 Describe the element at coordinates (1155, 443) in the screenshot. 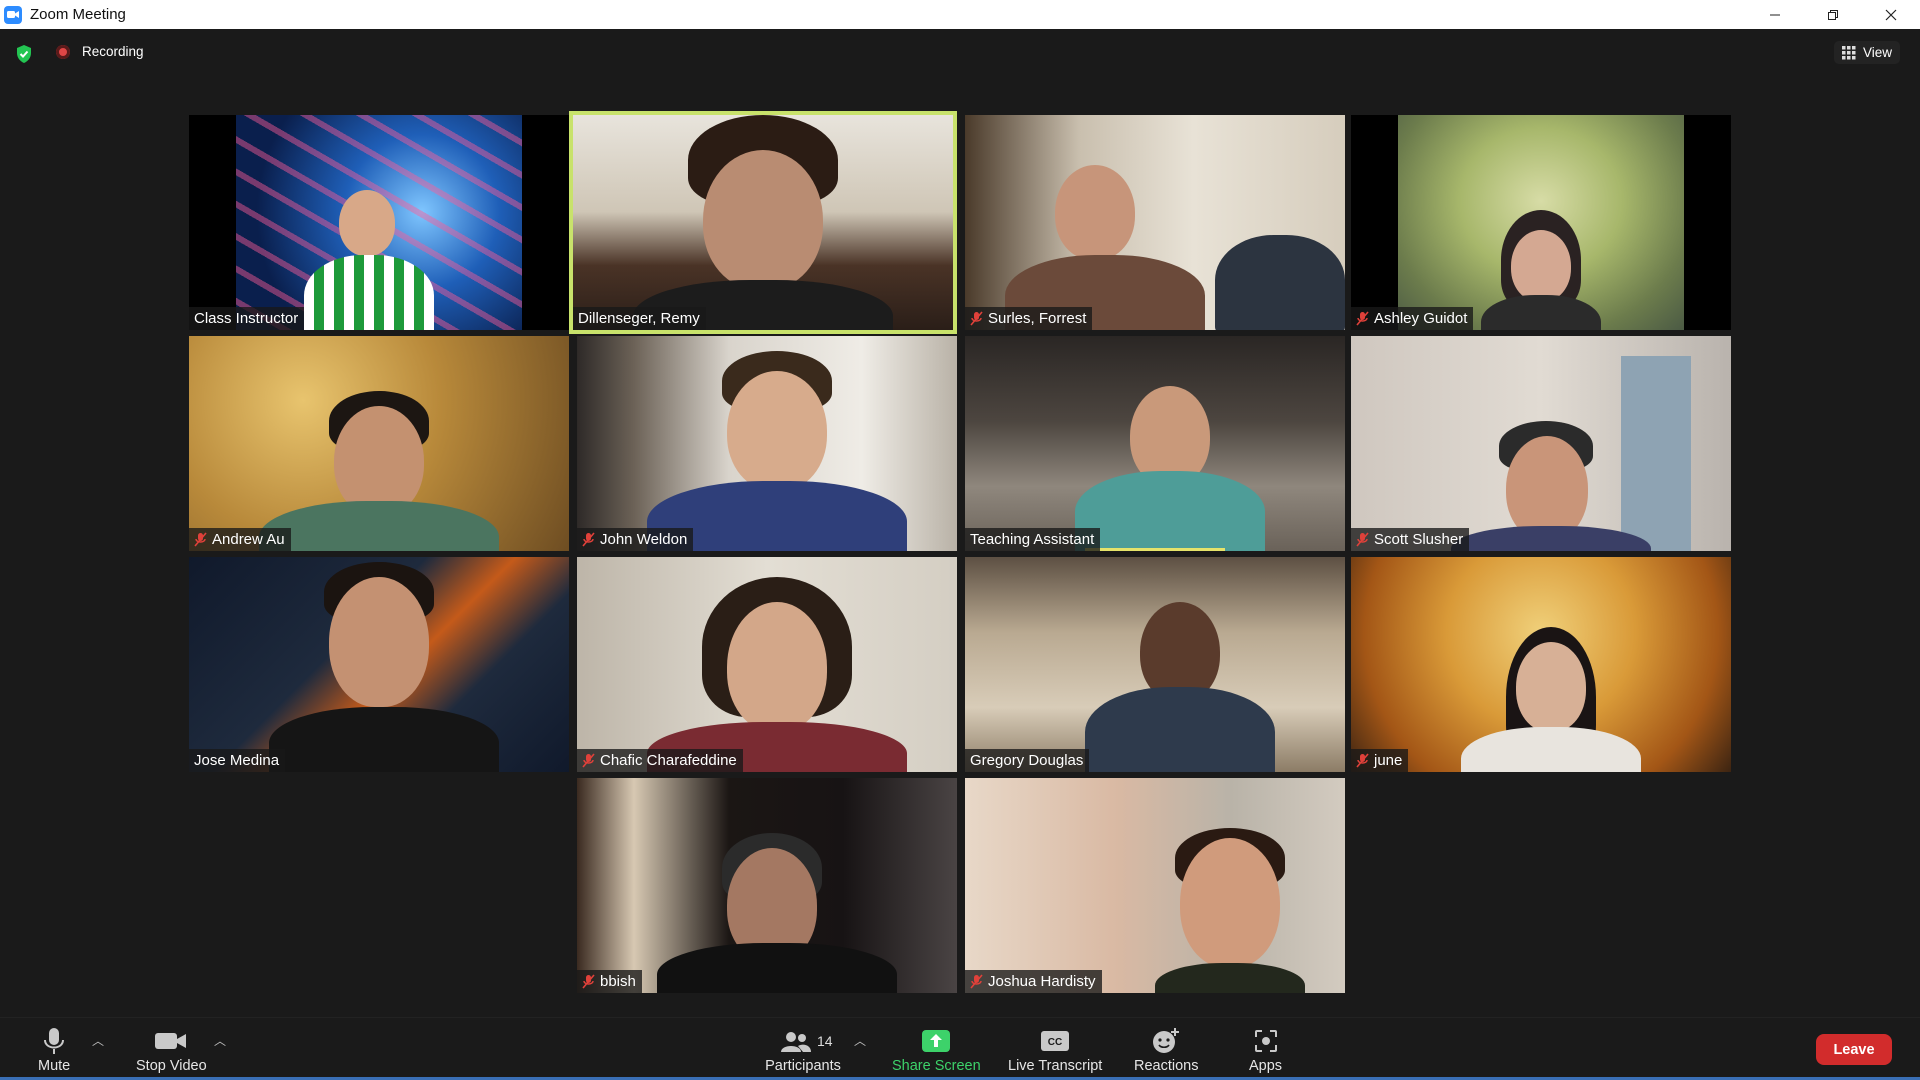

I see `video-tile: Teaching Assistant` at that location.